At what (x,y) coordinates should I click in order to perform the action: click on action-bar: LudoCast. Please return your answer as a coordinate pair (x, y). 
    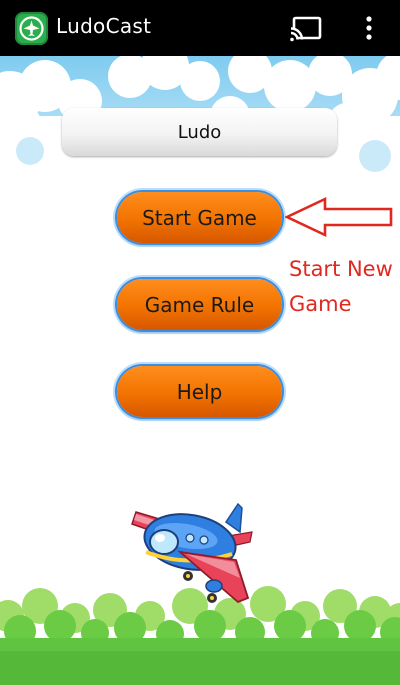
    Looking at the image, I should click on (200, 28).